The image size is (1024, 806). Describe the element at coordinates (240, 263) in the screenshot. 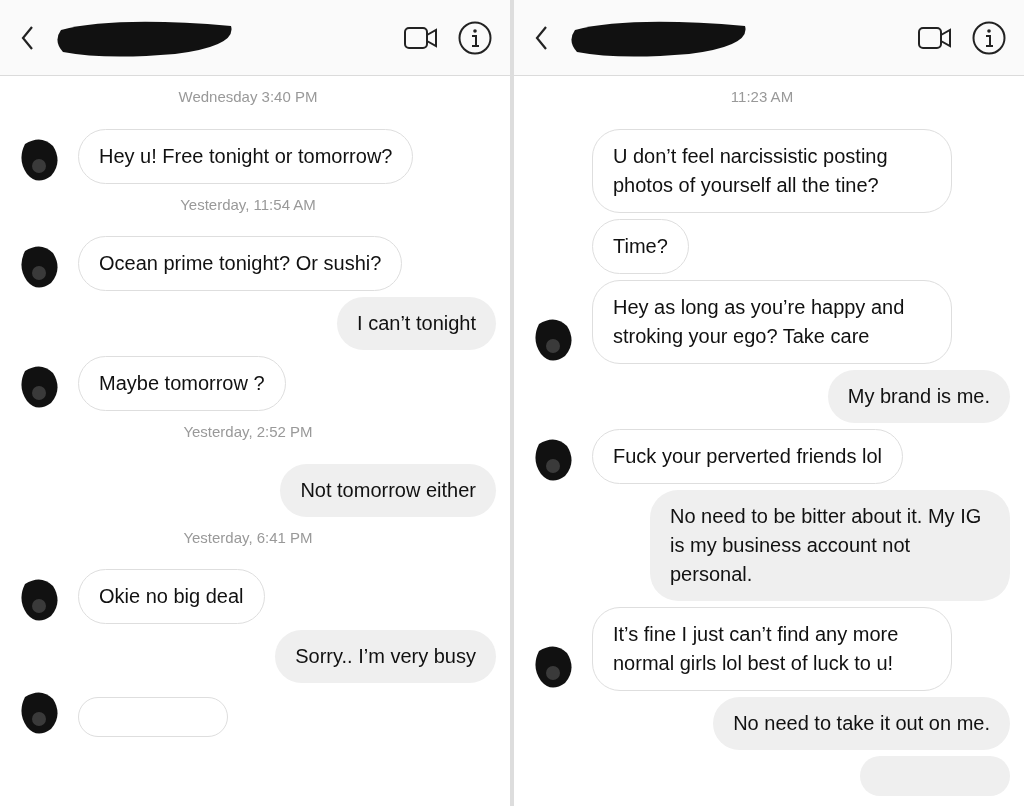

I see `message-bubble: Ocean prime tonight? Or sushi?` at that location.